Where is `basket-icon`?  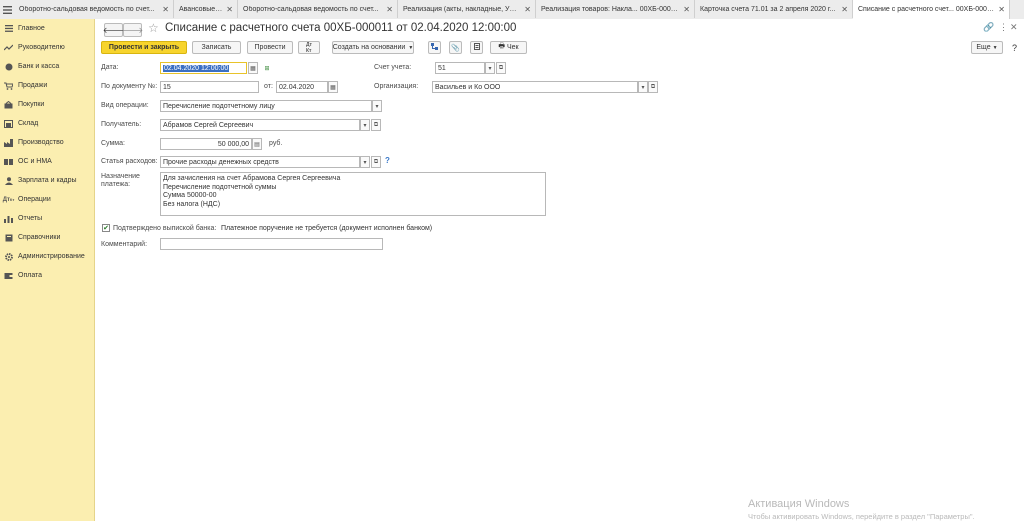 basket-icon is located at coordinates (8, 104).